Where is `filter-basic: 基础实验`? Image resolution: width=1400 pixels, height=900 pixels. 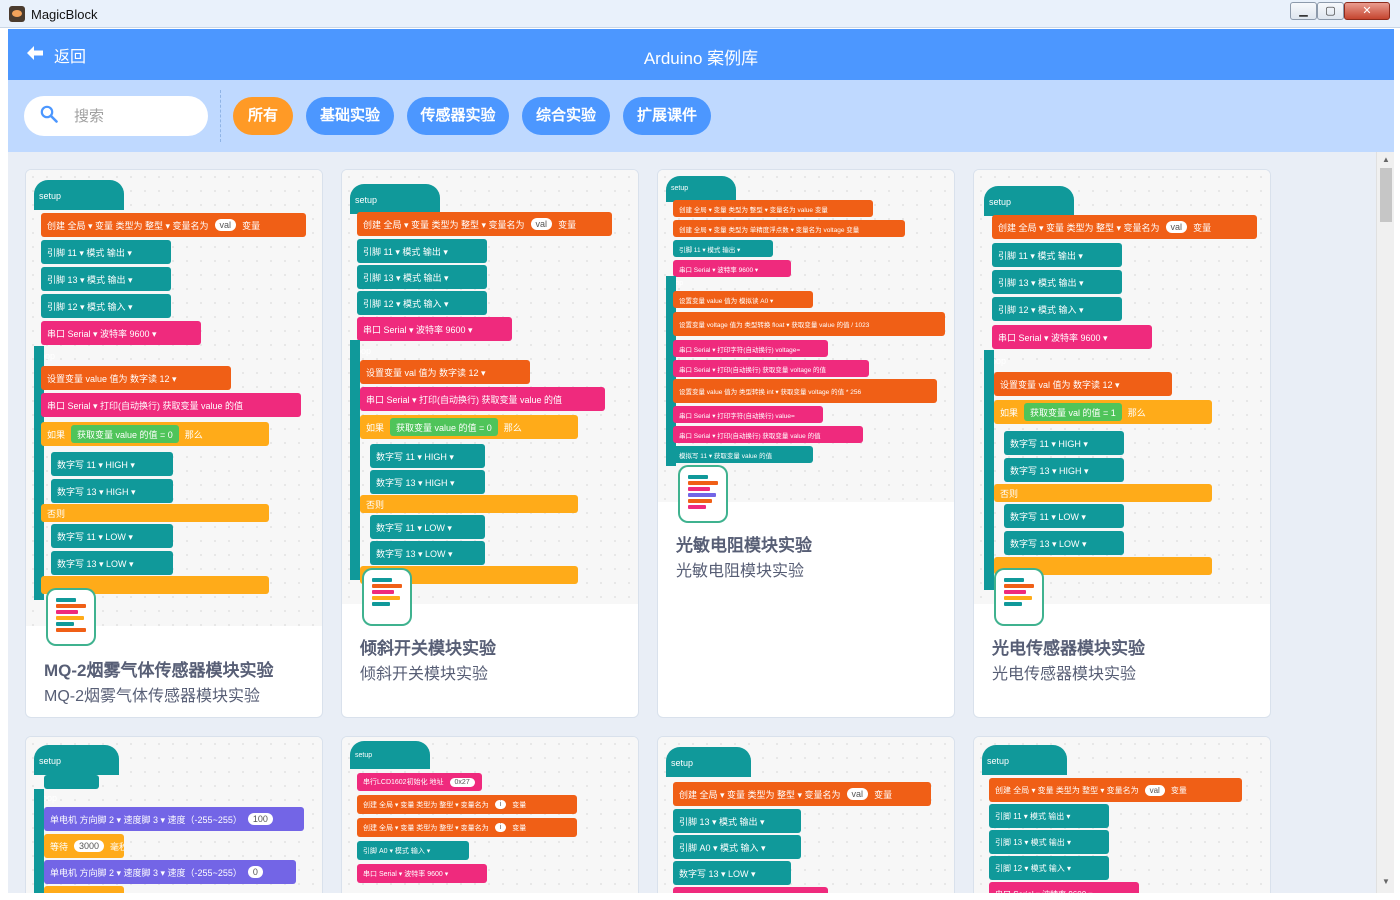 filter-basic: 基础实验 is located at coordinates (350, 116).